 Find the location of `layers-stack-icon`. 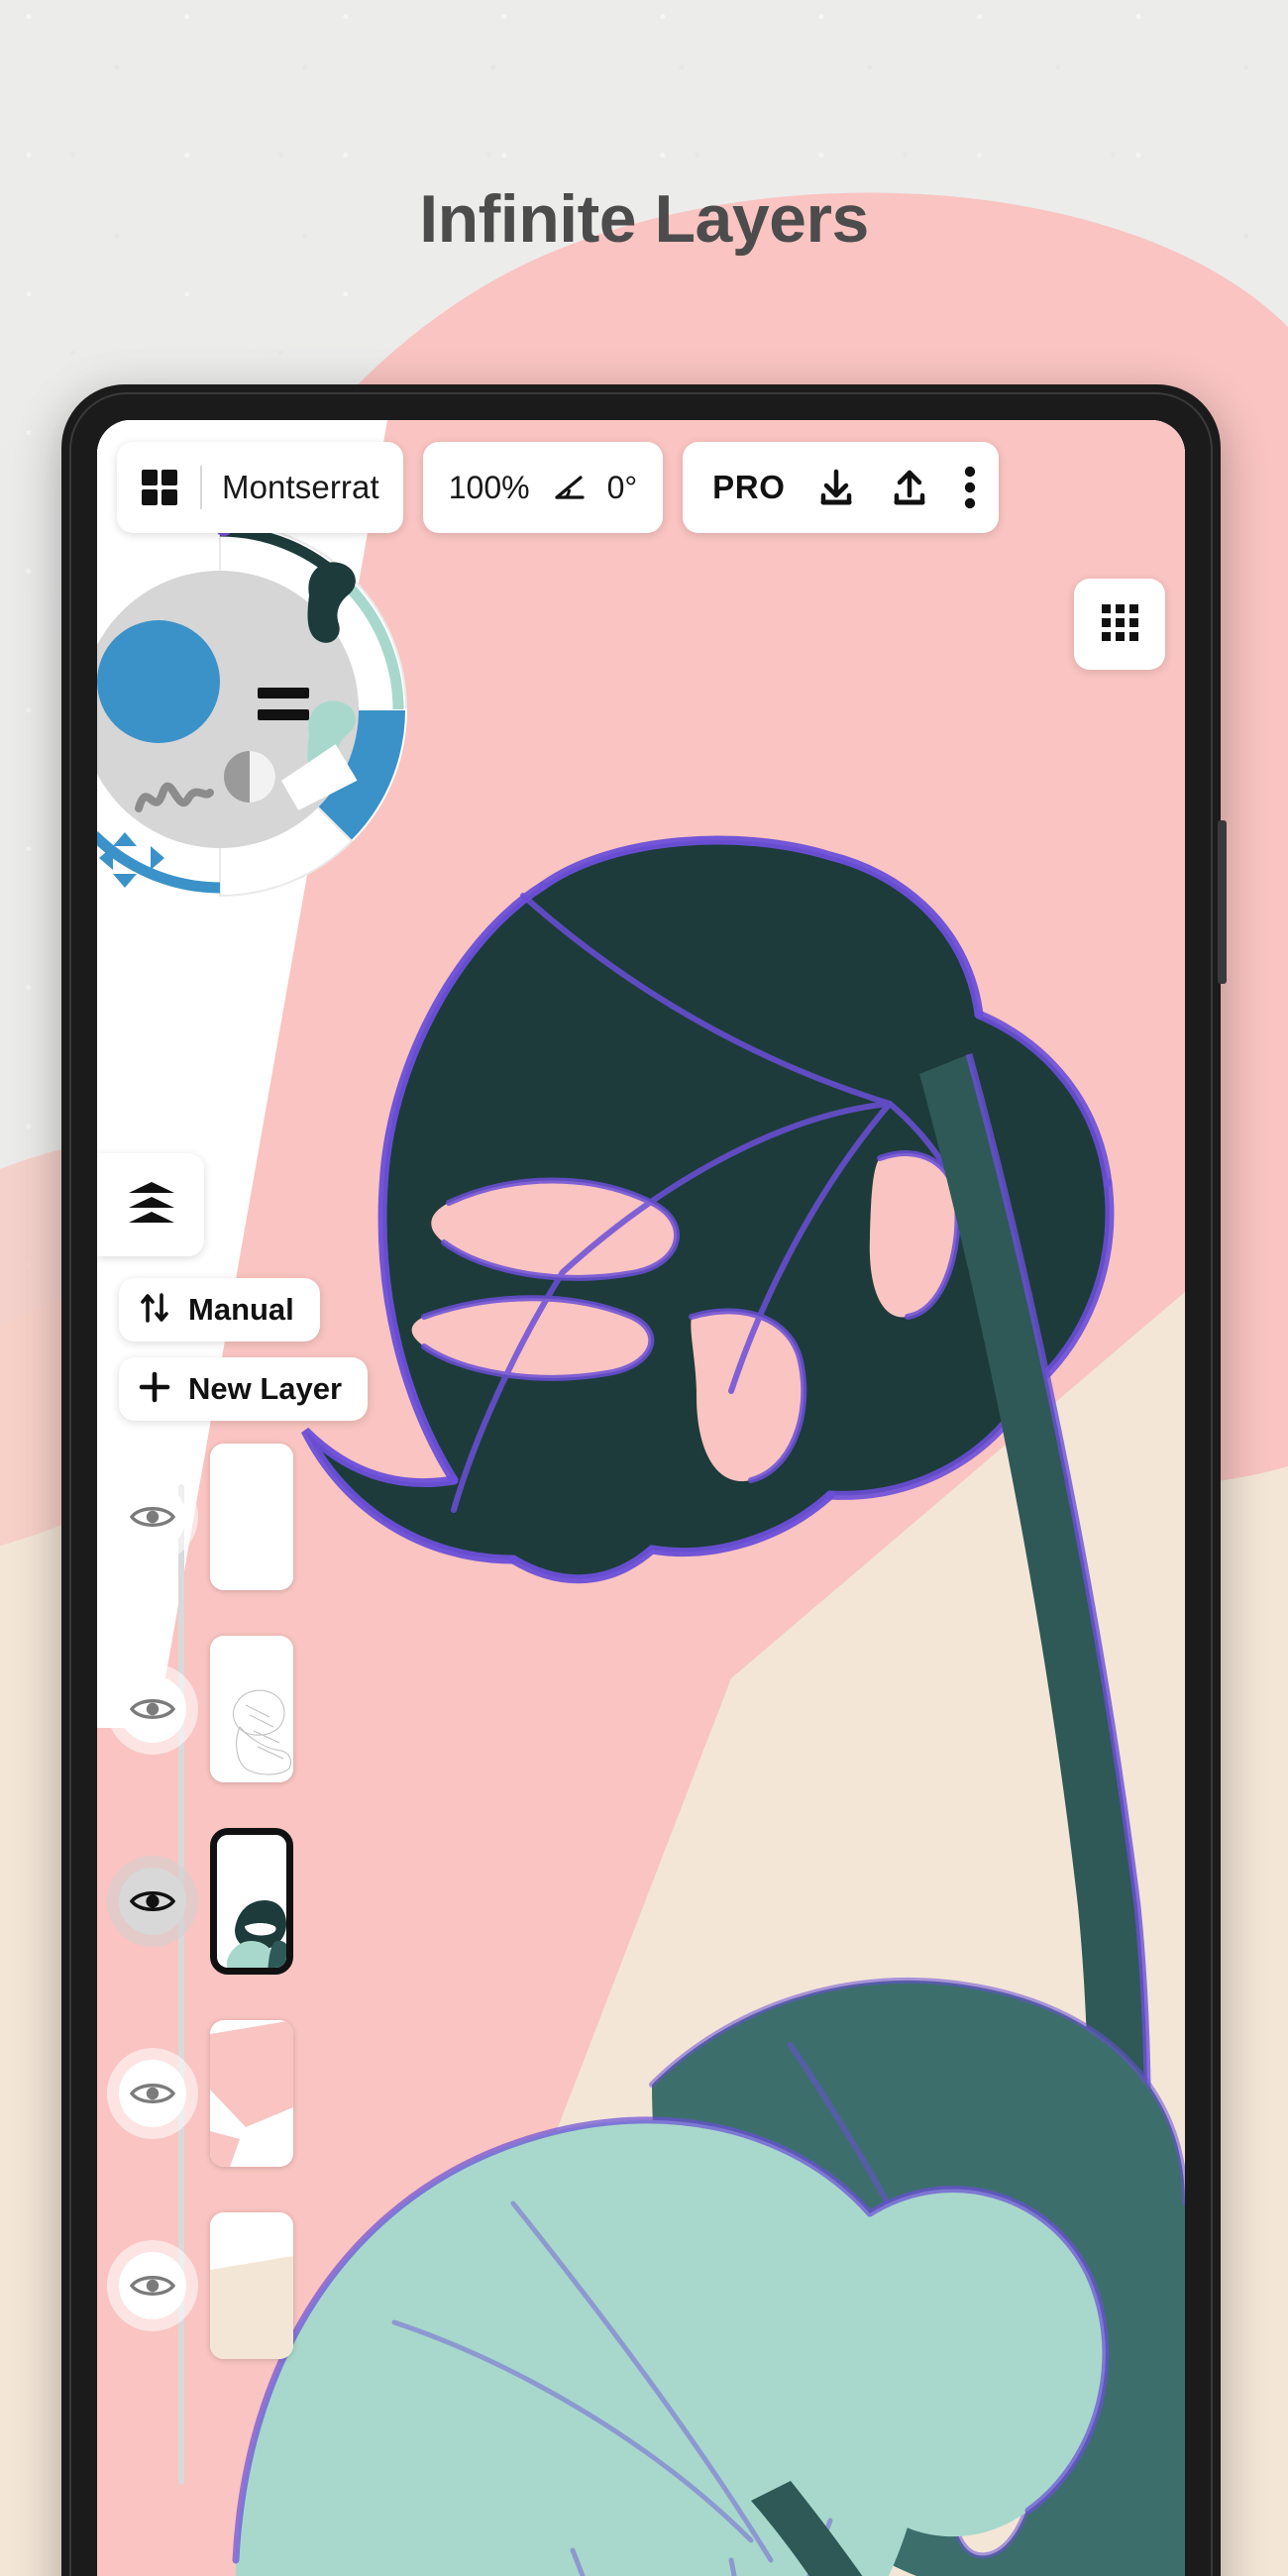

layers-stack-icon is located at coordinates (151, 1205).